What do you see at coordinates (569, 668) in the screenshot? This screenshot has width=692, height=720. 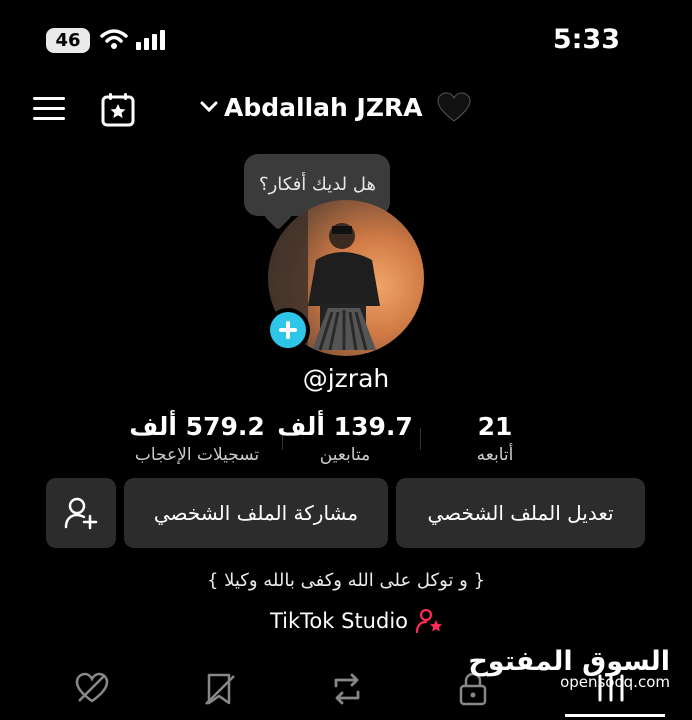 I see `opensooq-watermark: السوق المفتوح opensooq.com` at bounding box center [569, 668].